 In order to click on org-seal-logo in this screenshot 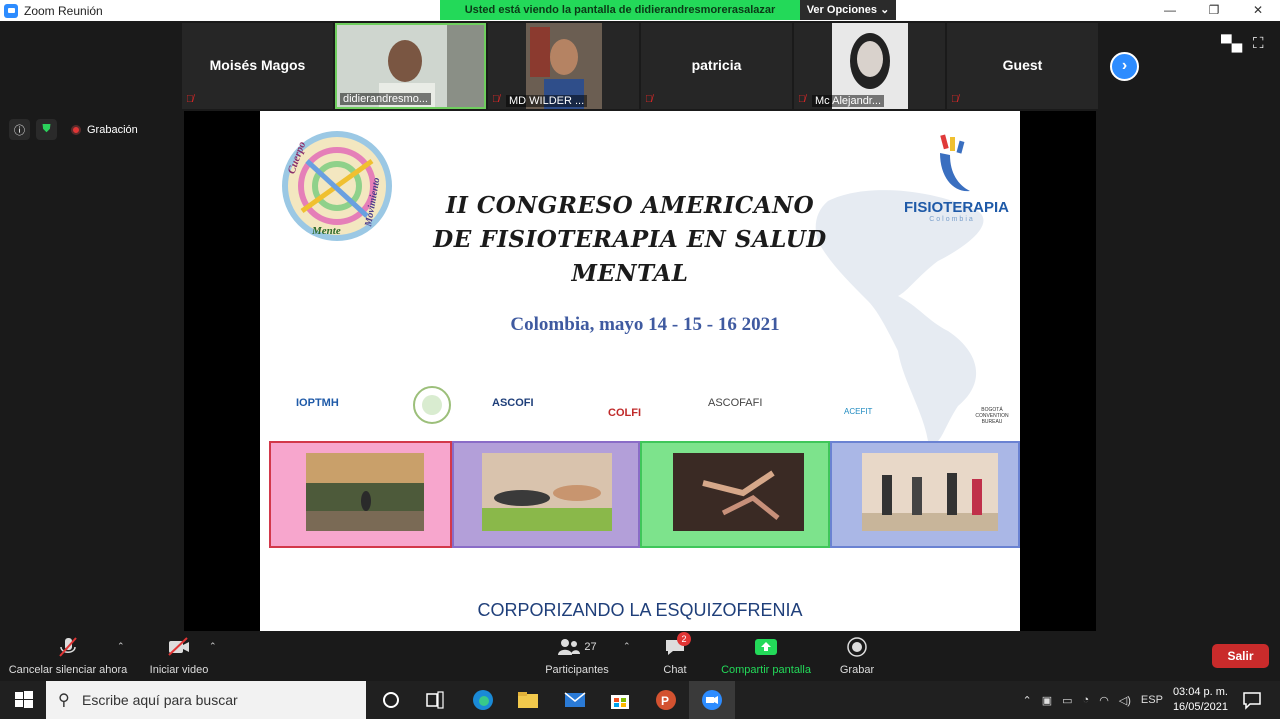, I will do `click(432, 405)`.